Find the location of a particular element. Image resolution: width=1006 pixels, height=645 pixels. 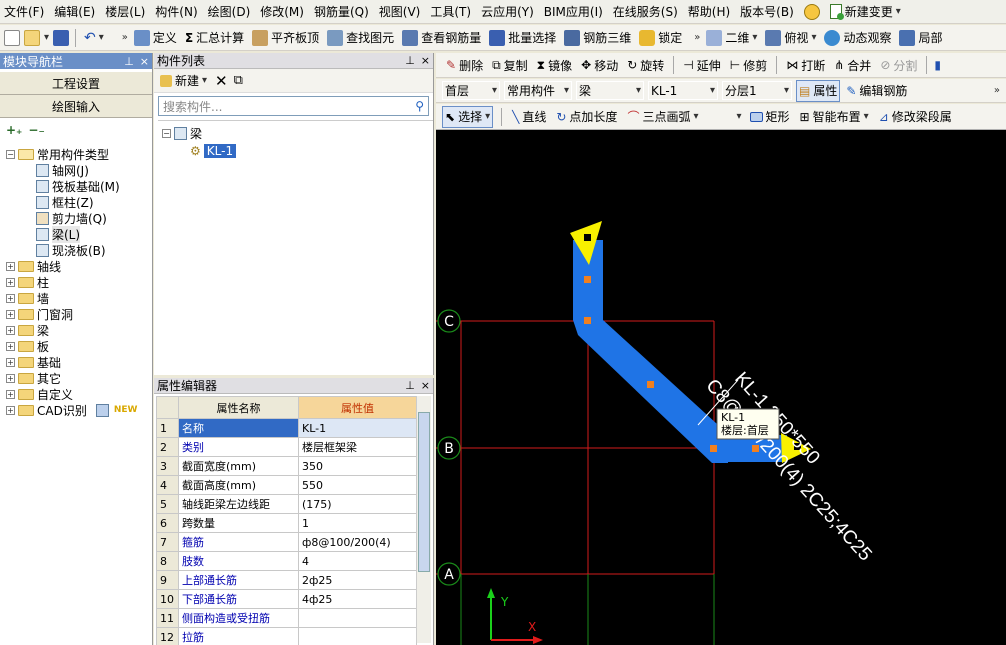

property-value: 楼层框架梁 is located at coordinates (357, 447).